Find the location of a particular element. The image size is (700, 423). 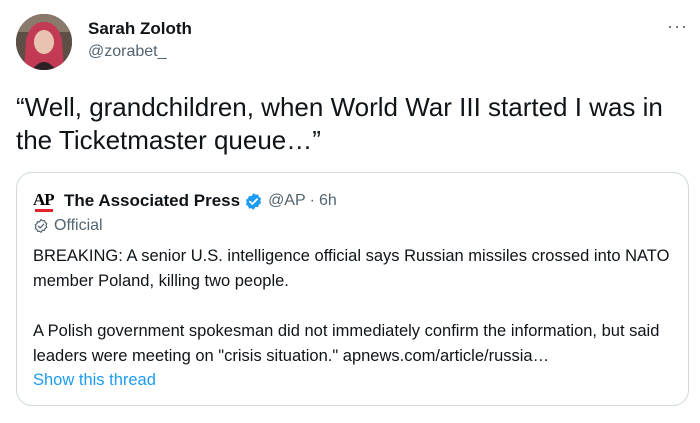

ap-logo-underline is located at coordinates (44, 210).